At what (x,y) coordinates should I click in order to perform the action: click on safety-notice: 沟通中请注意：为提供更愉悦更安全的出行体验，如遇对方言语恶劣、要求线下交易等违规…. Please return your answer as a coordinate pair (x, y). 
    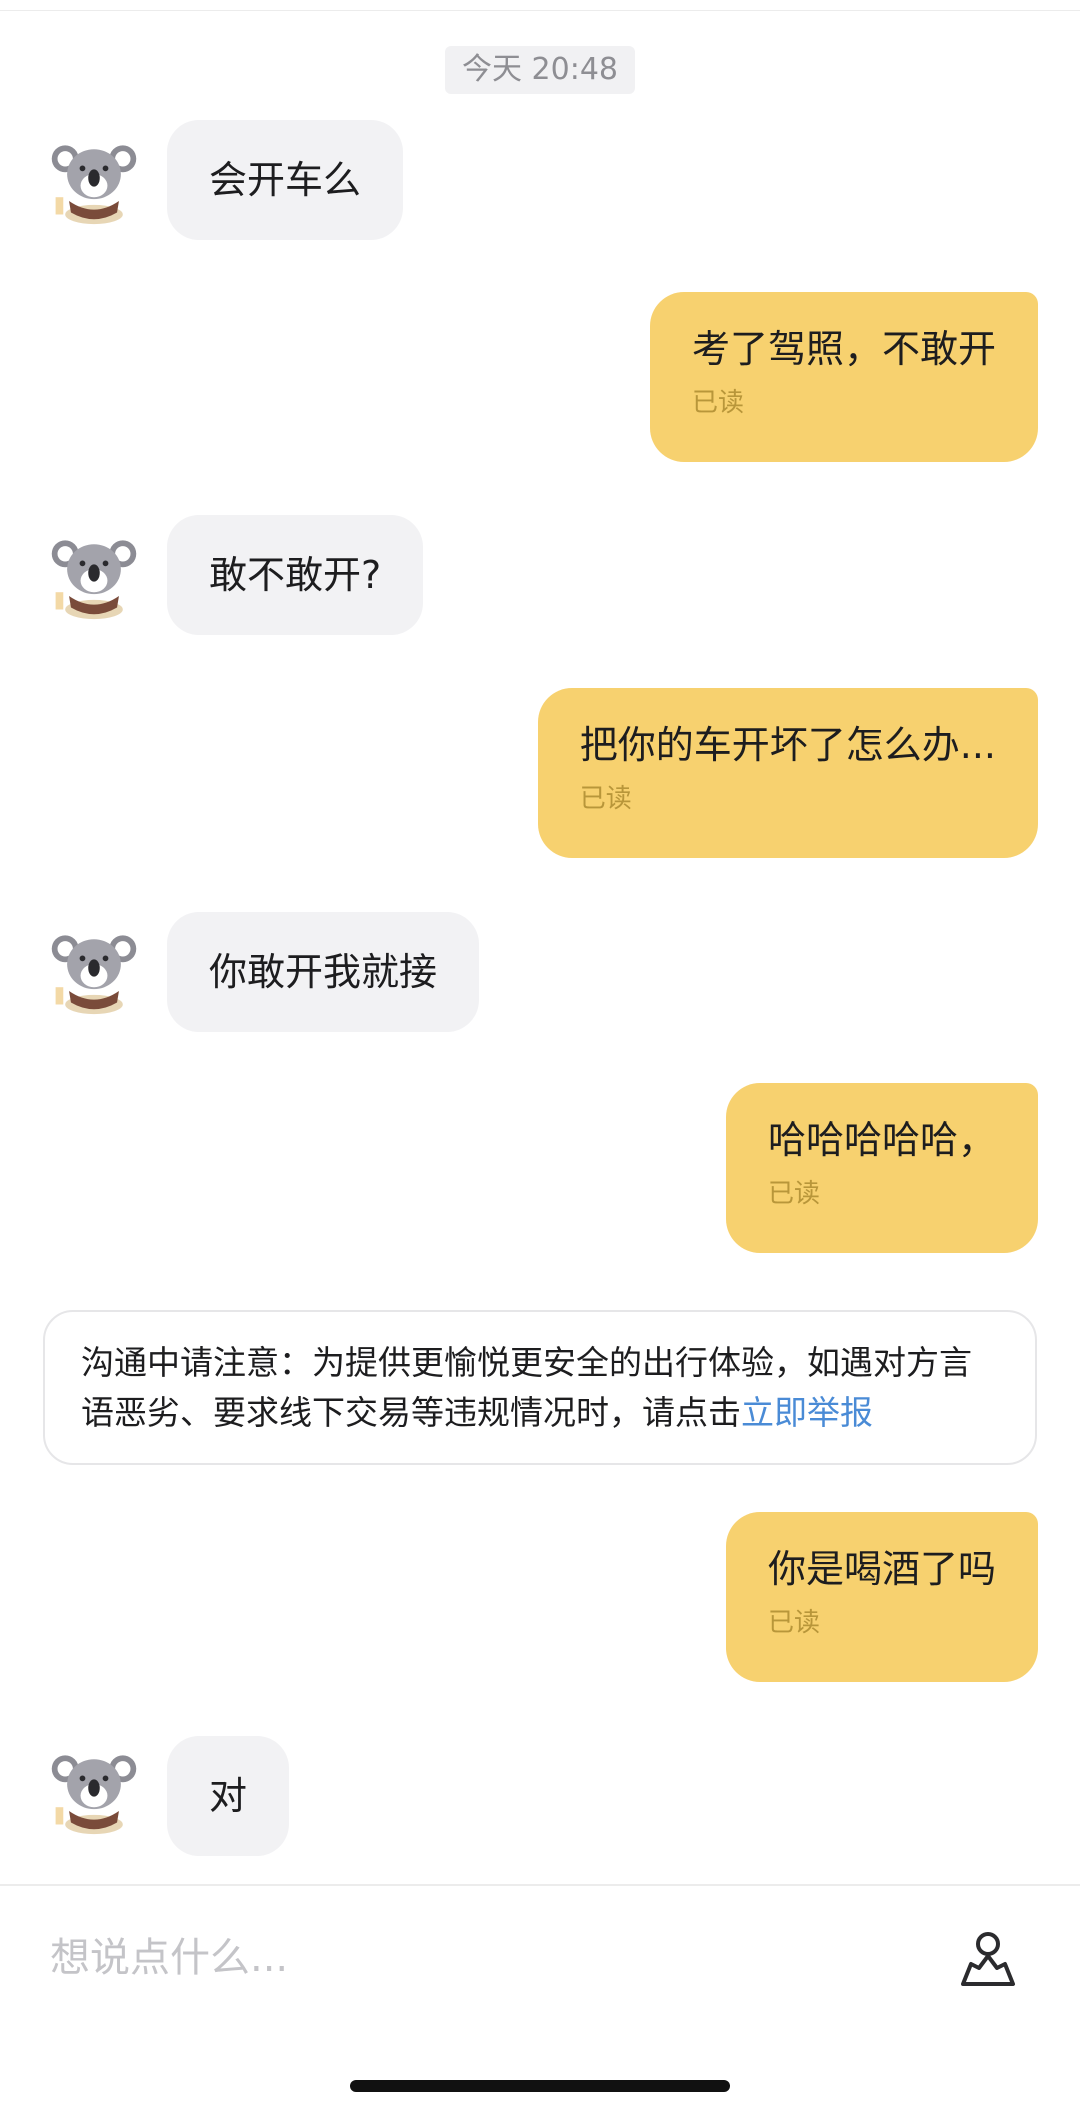
    Looking at the image, I should click on (540, 1387).